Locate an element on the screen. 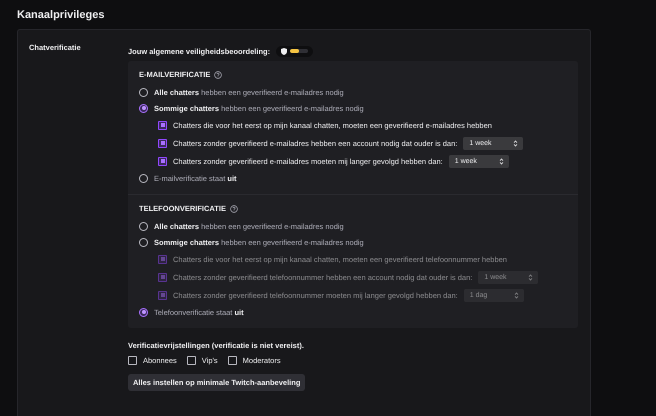 Image resolution: width=656 pixels, height=416 pixels. page-title: Kanaalprivileges is located at coordinates (61, 15).